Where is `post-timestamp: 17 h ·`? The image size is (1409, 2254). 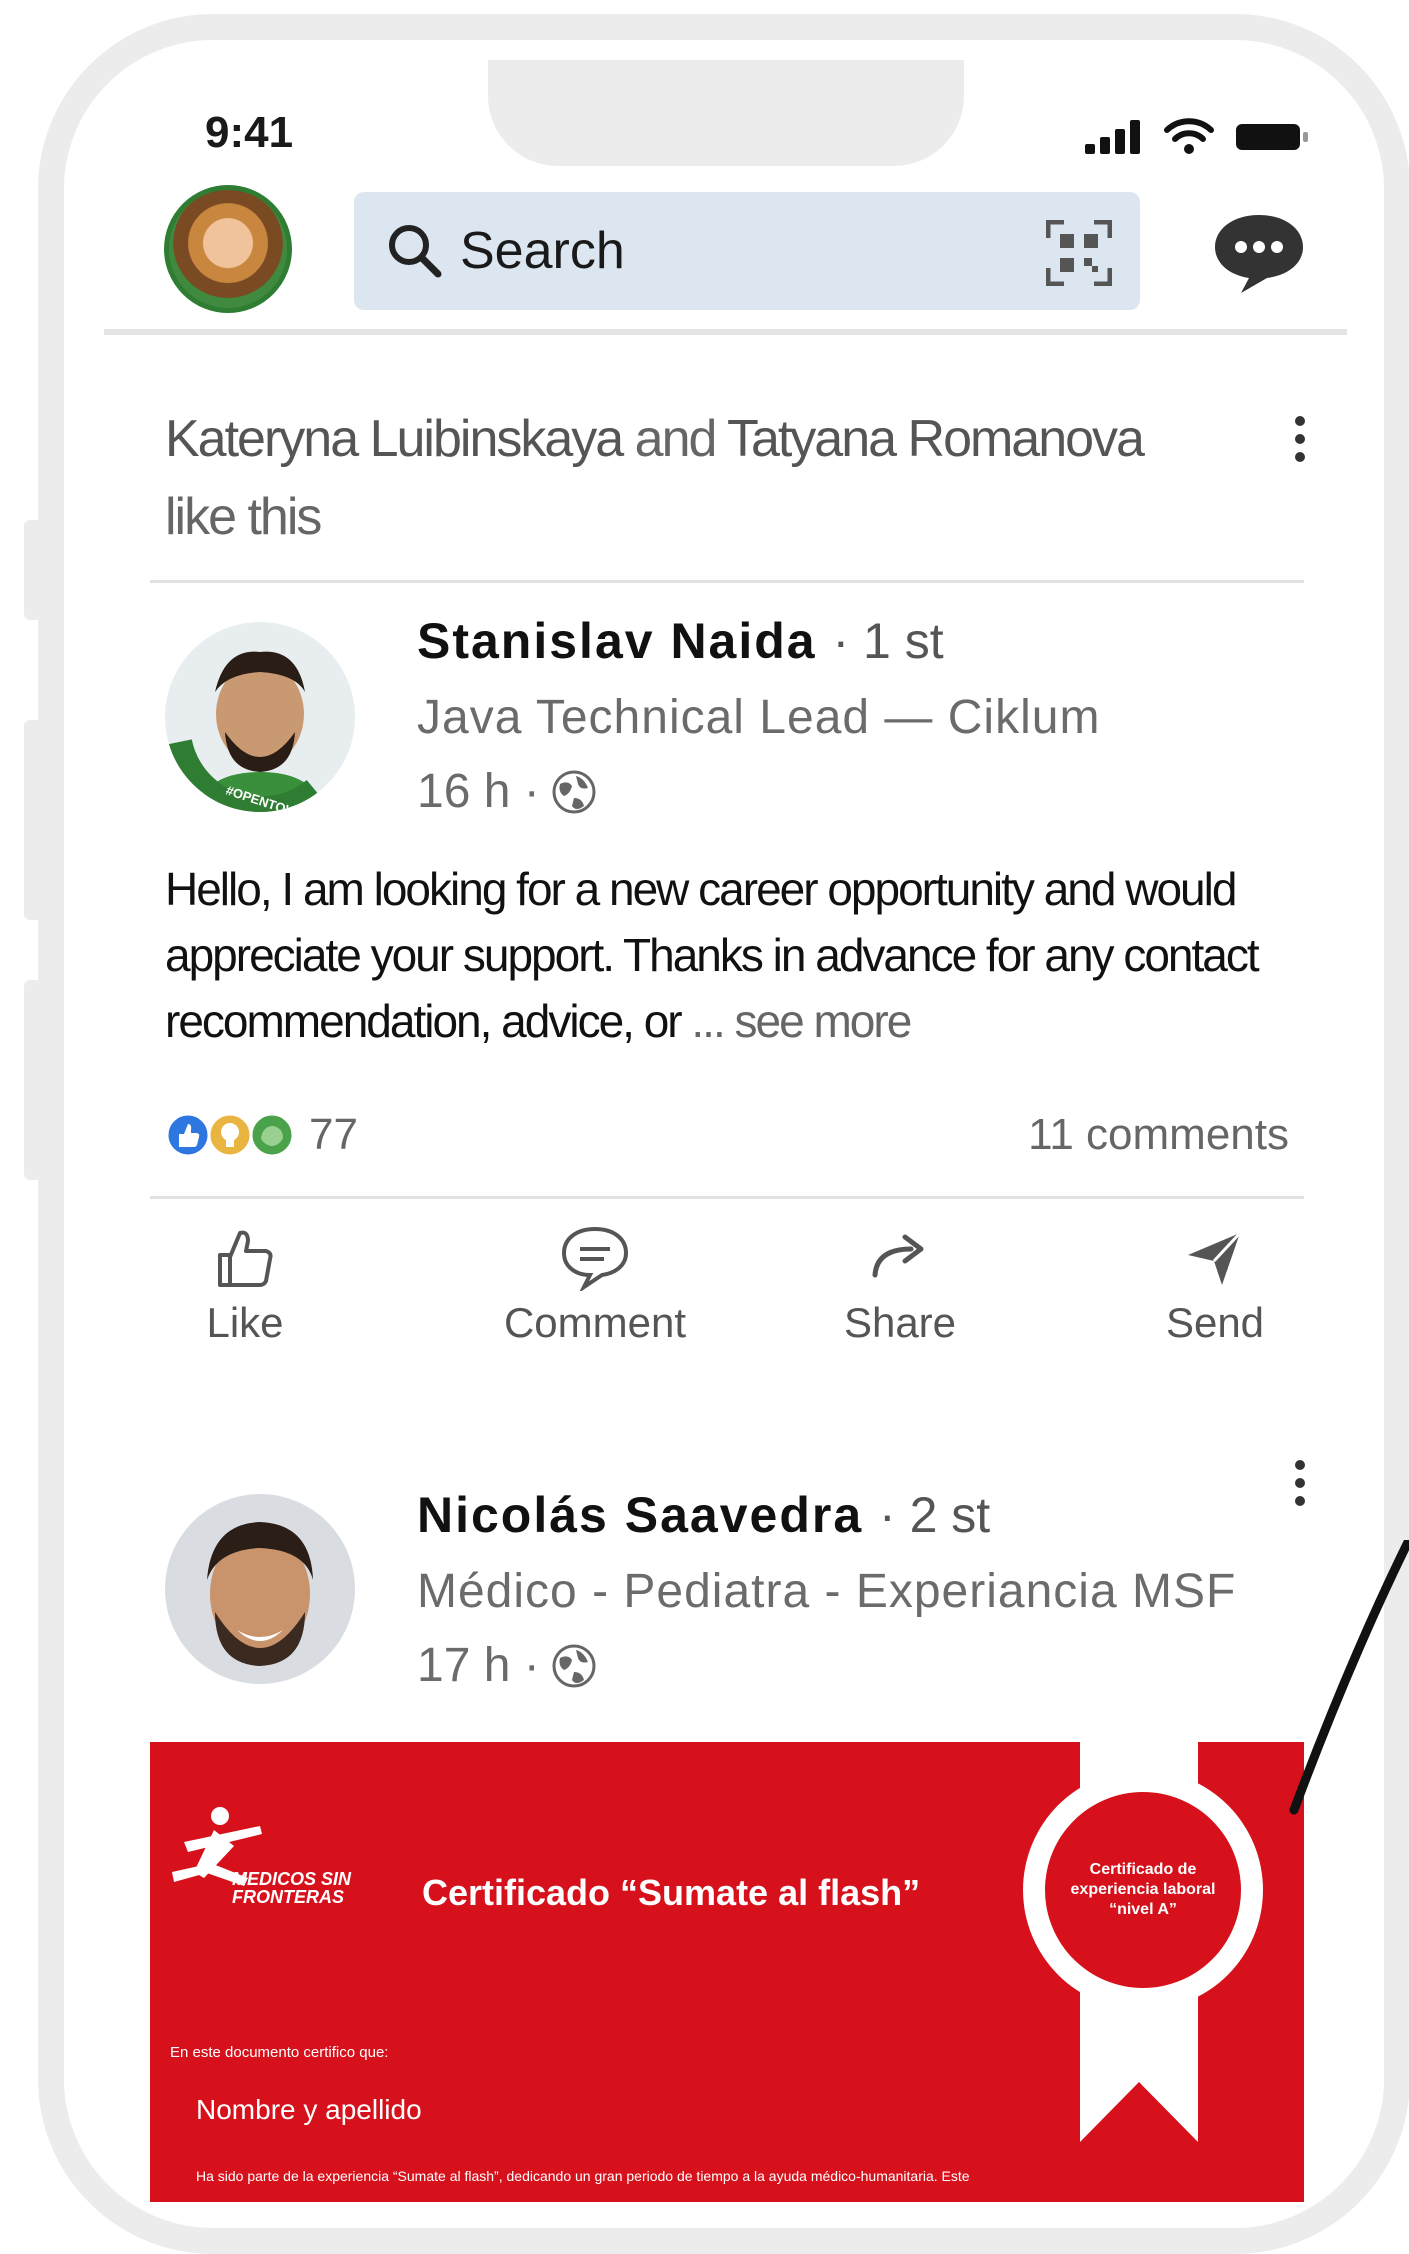
post-timestamp: 17 h · is located at coordinates (507, 1665).